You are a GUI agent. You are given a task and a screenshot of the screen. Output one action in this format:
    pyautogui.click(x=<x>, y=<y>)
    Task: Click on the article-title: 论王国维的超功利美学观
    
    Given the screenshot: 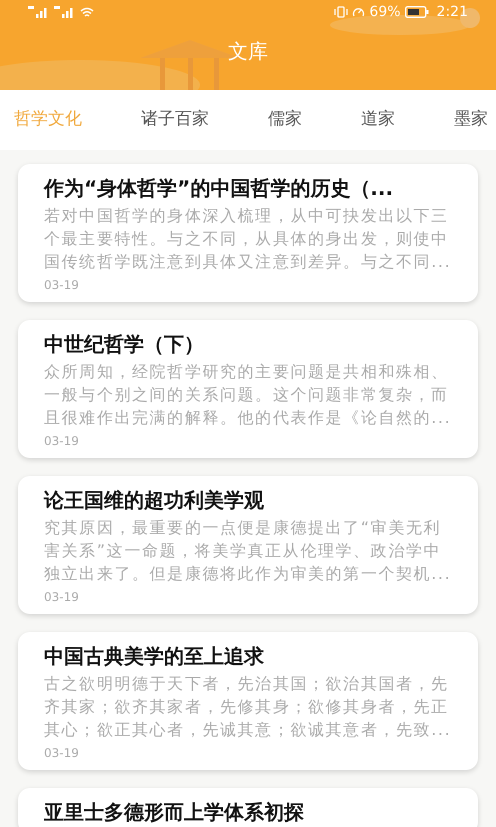 What is the action you would take?
    pyautogui.click(x=154, y=500)
    